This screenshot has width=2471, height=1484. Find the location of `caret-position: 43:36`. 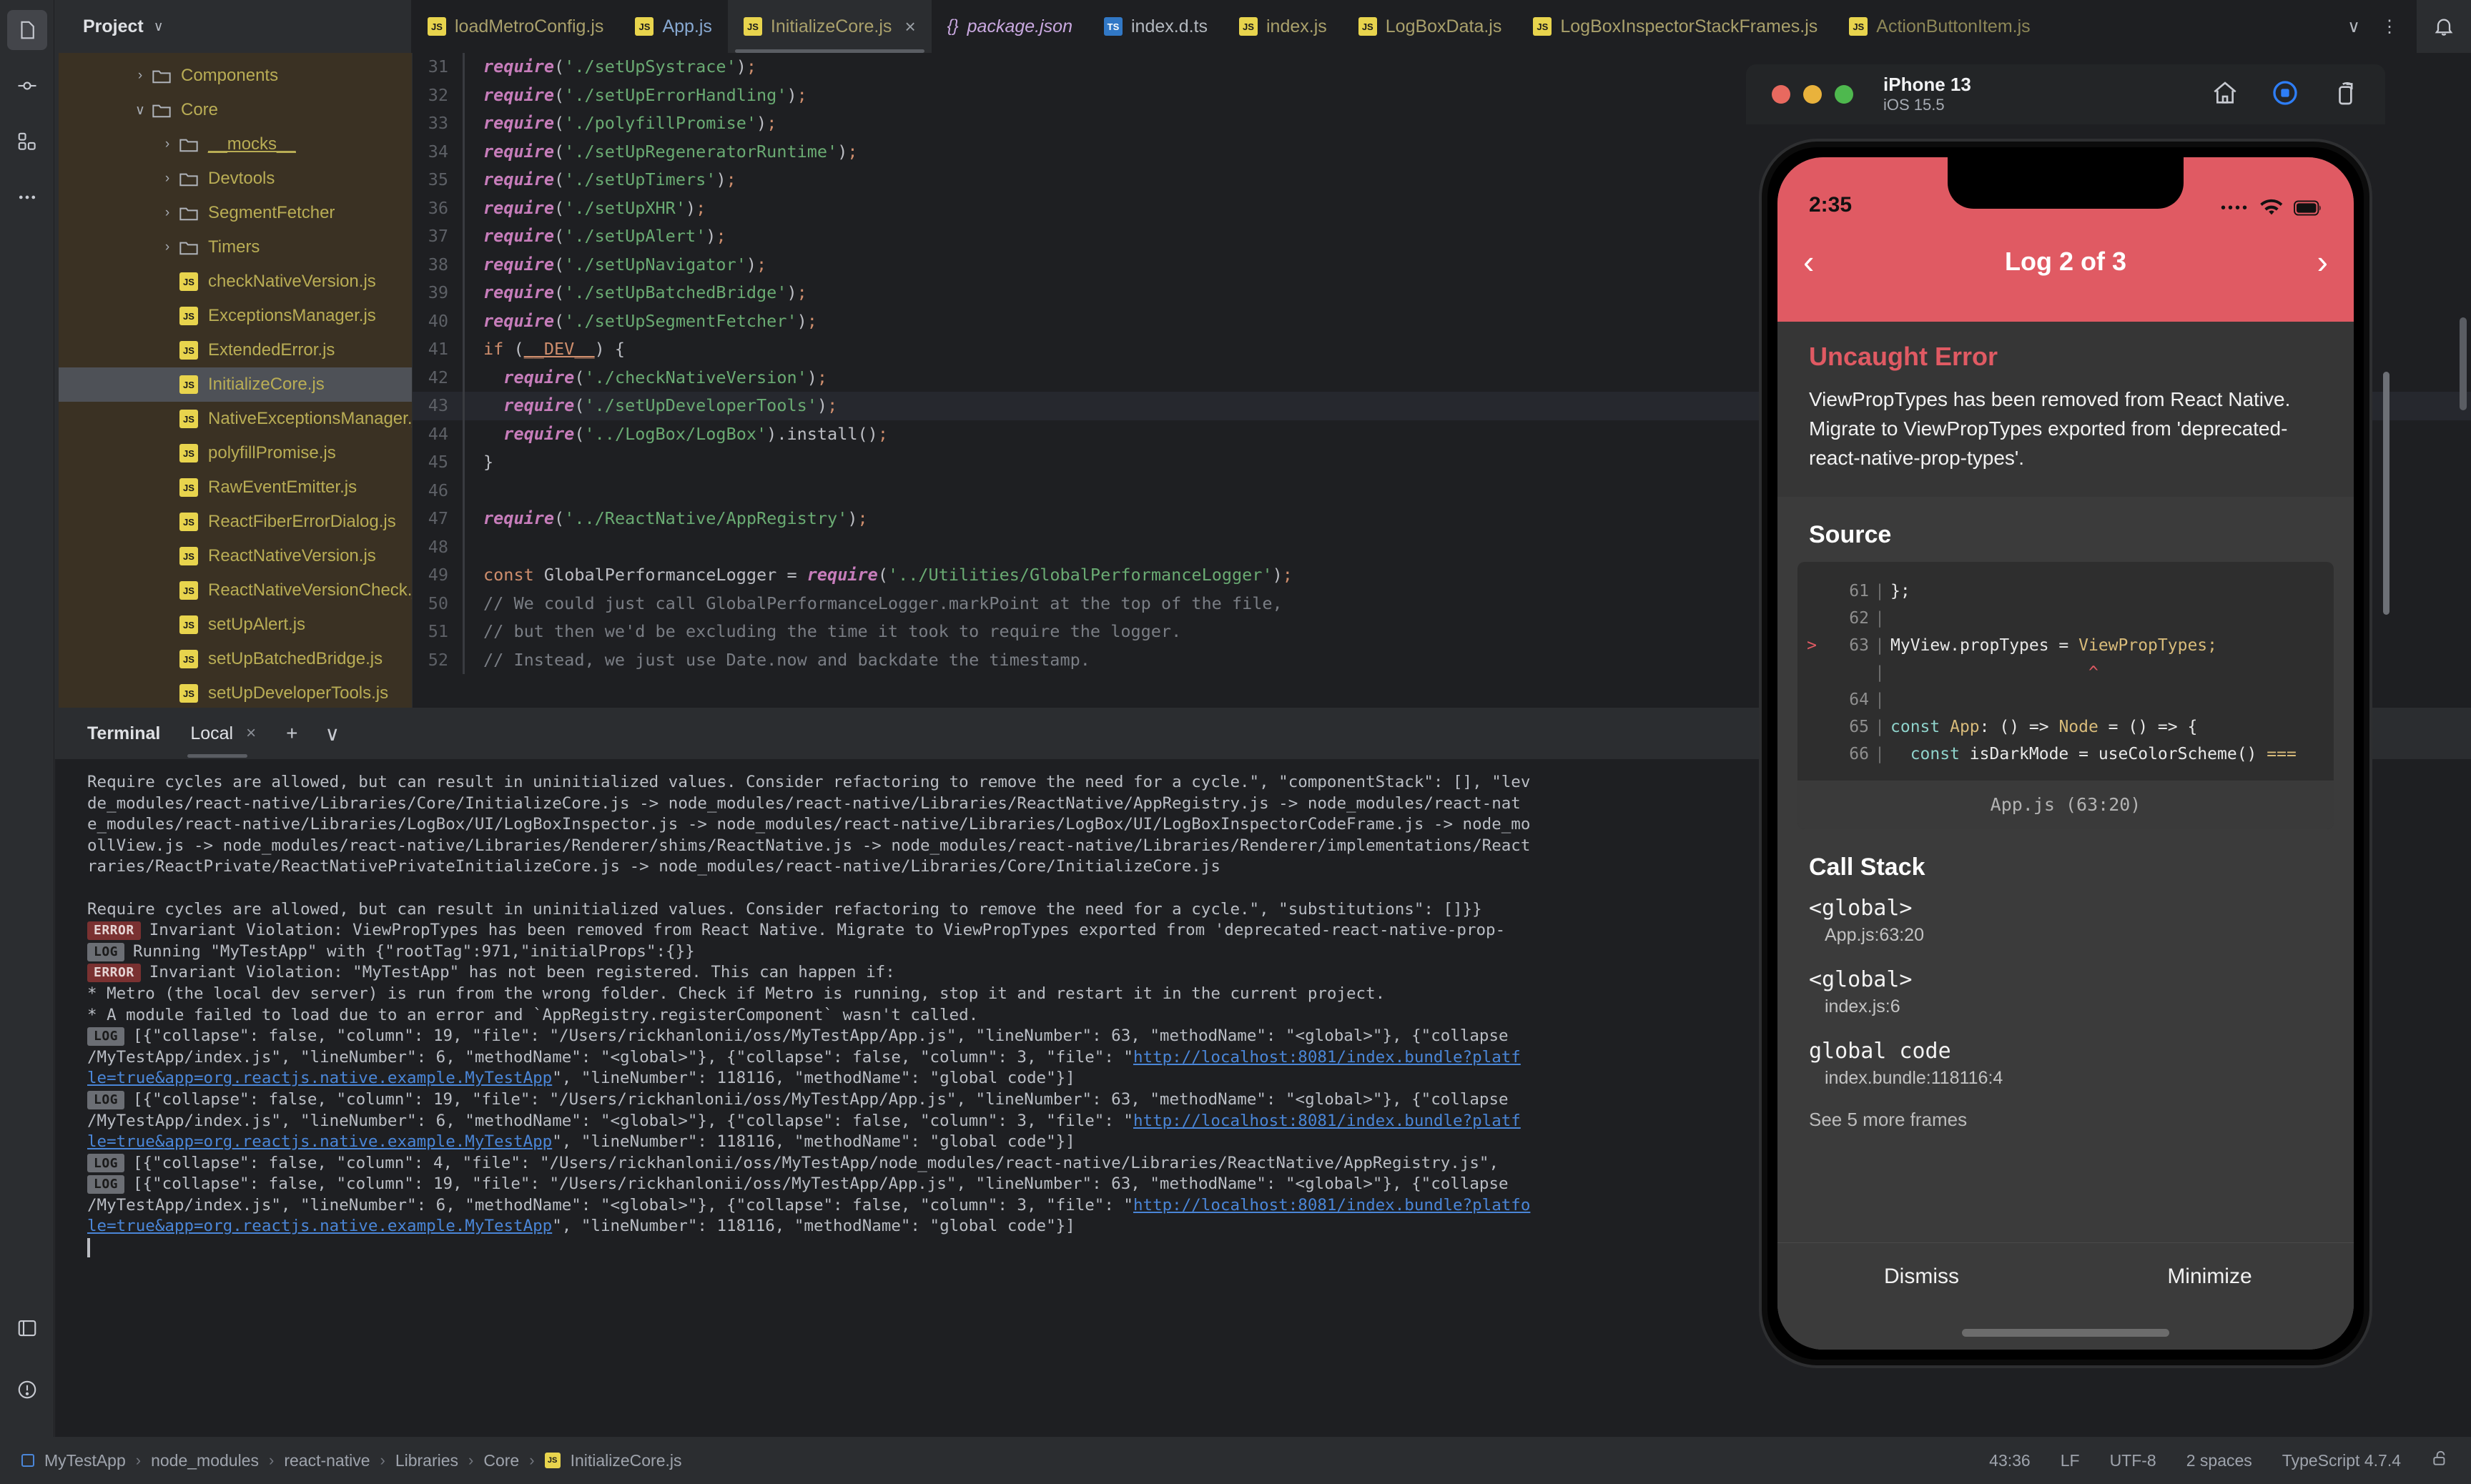

caret-position: 43:36 is located at coordinates (2010, 1460).